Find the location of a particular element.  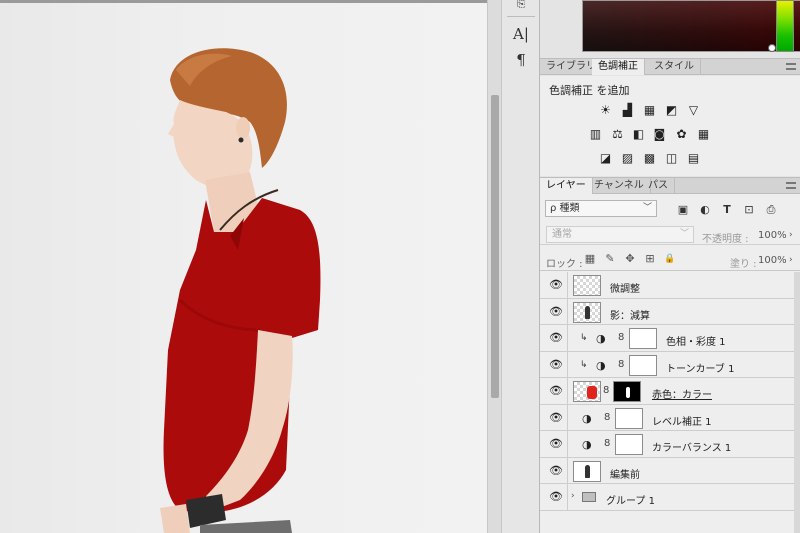

blend-mode-select: 通常 ﹀ is located at coordinates (620, 234).